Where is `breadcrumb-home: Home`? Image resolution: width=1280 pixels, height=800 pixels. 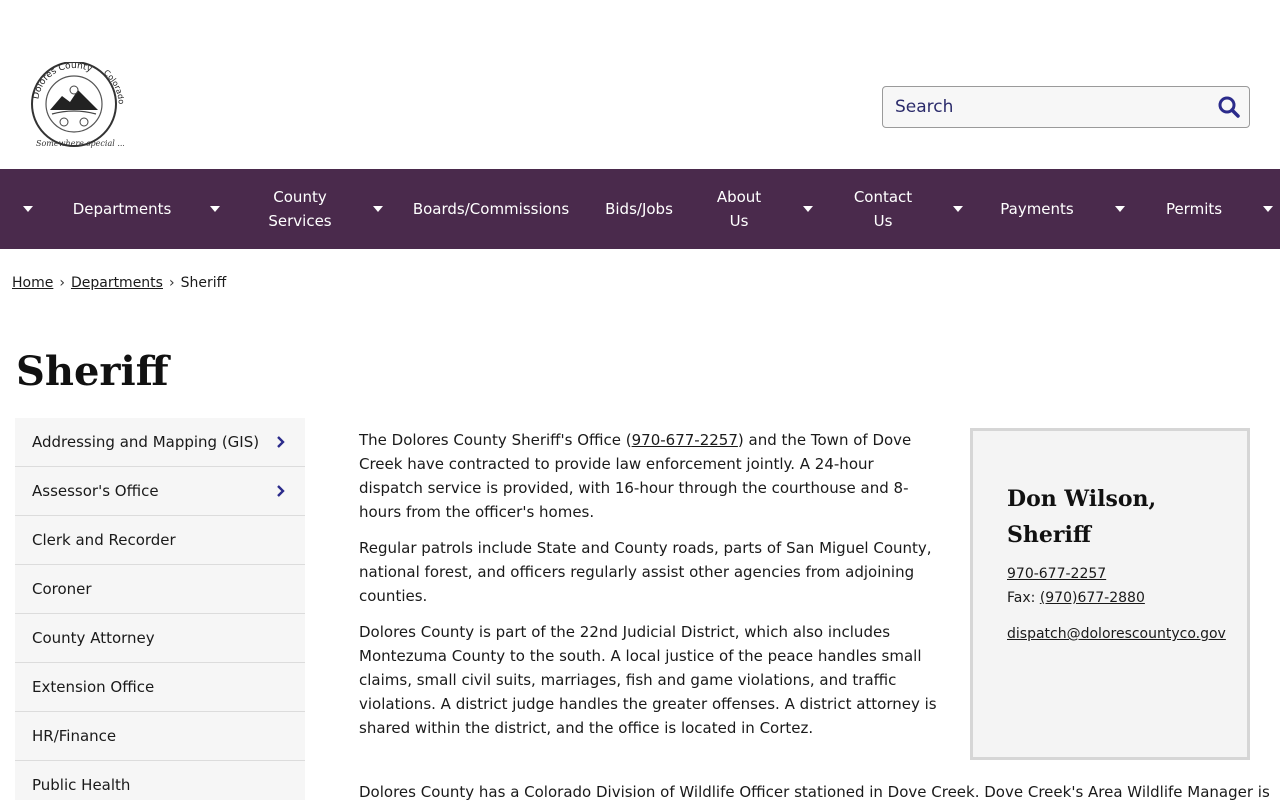
breadcrumb-home: Home is located at coordinates (32, 283).